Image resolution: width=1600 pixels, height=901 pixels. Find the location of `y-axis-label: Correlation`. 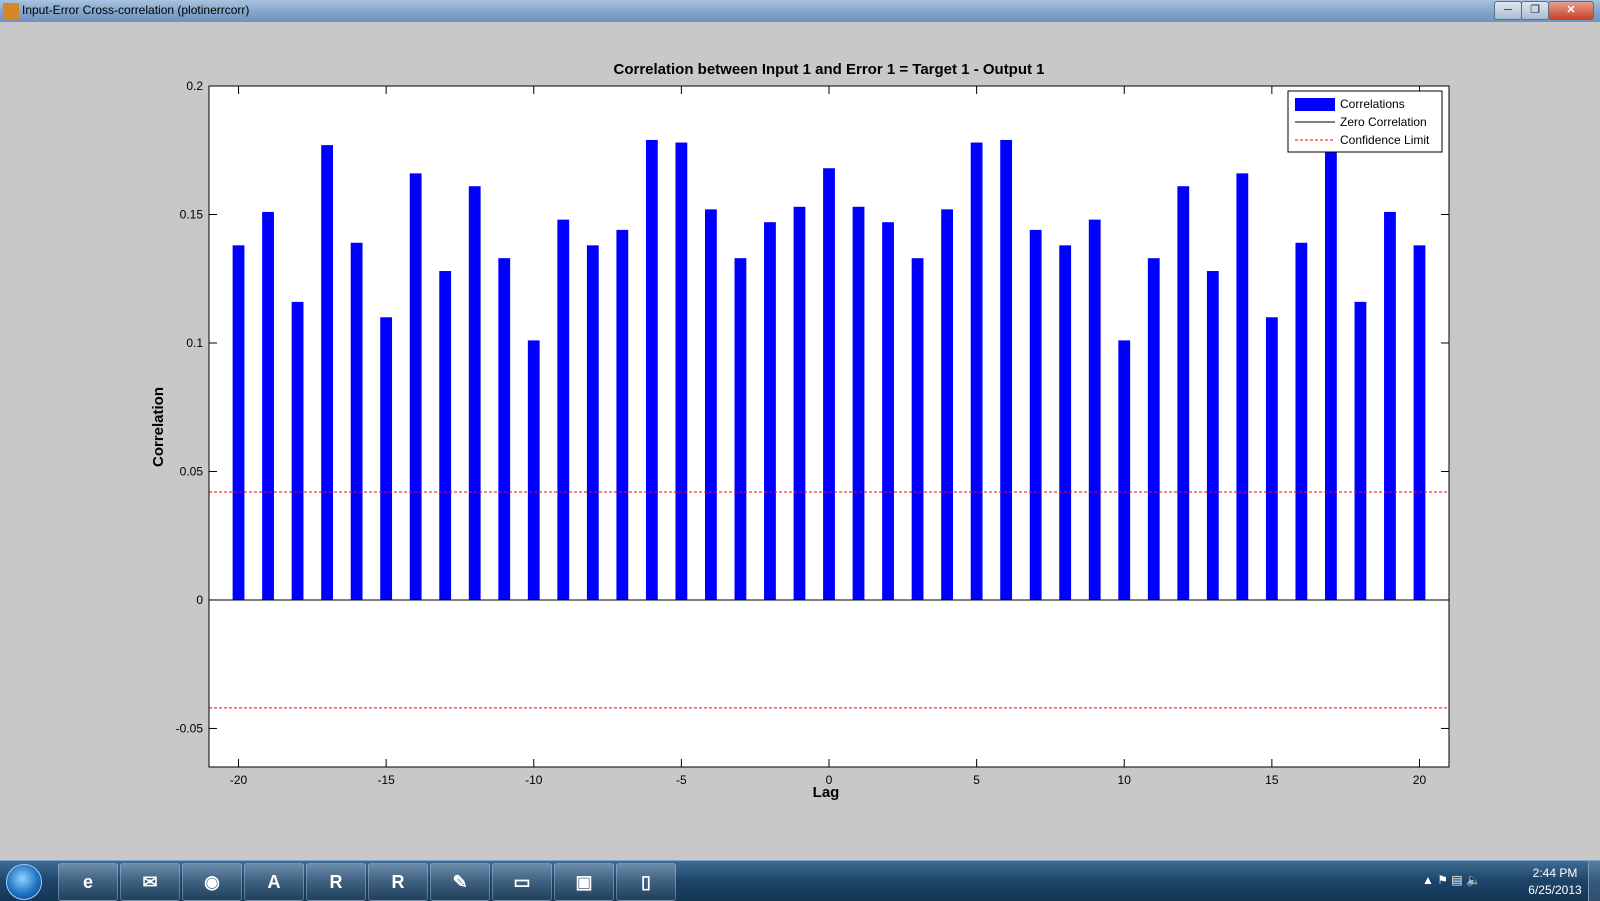

y-axis-label: Correlation is located at coordinates (158, 427).